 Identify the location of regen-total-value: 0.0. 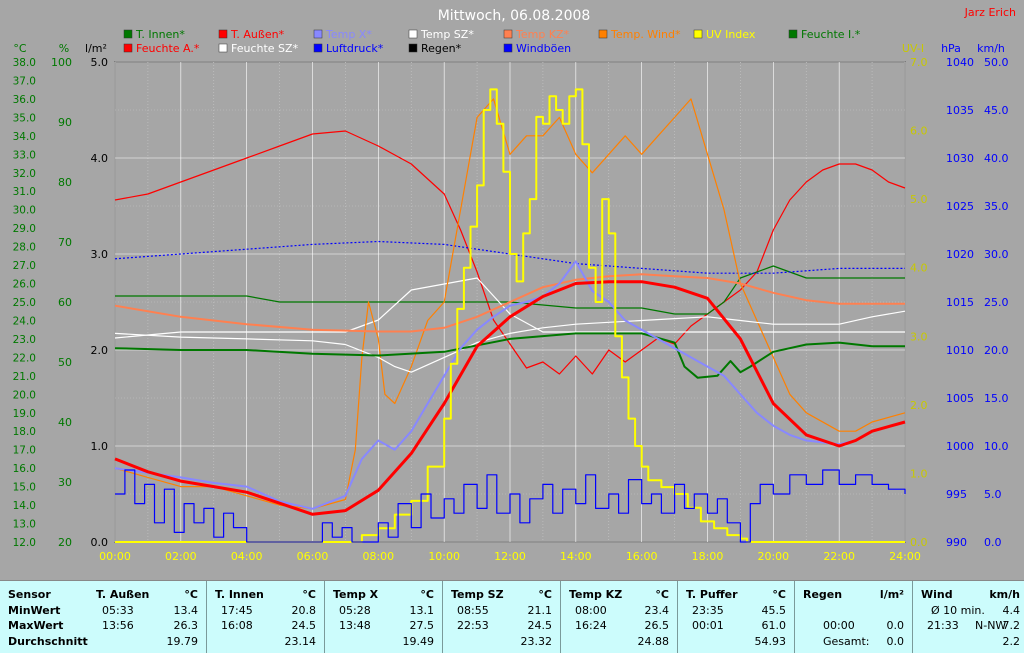
(895, 641).